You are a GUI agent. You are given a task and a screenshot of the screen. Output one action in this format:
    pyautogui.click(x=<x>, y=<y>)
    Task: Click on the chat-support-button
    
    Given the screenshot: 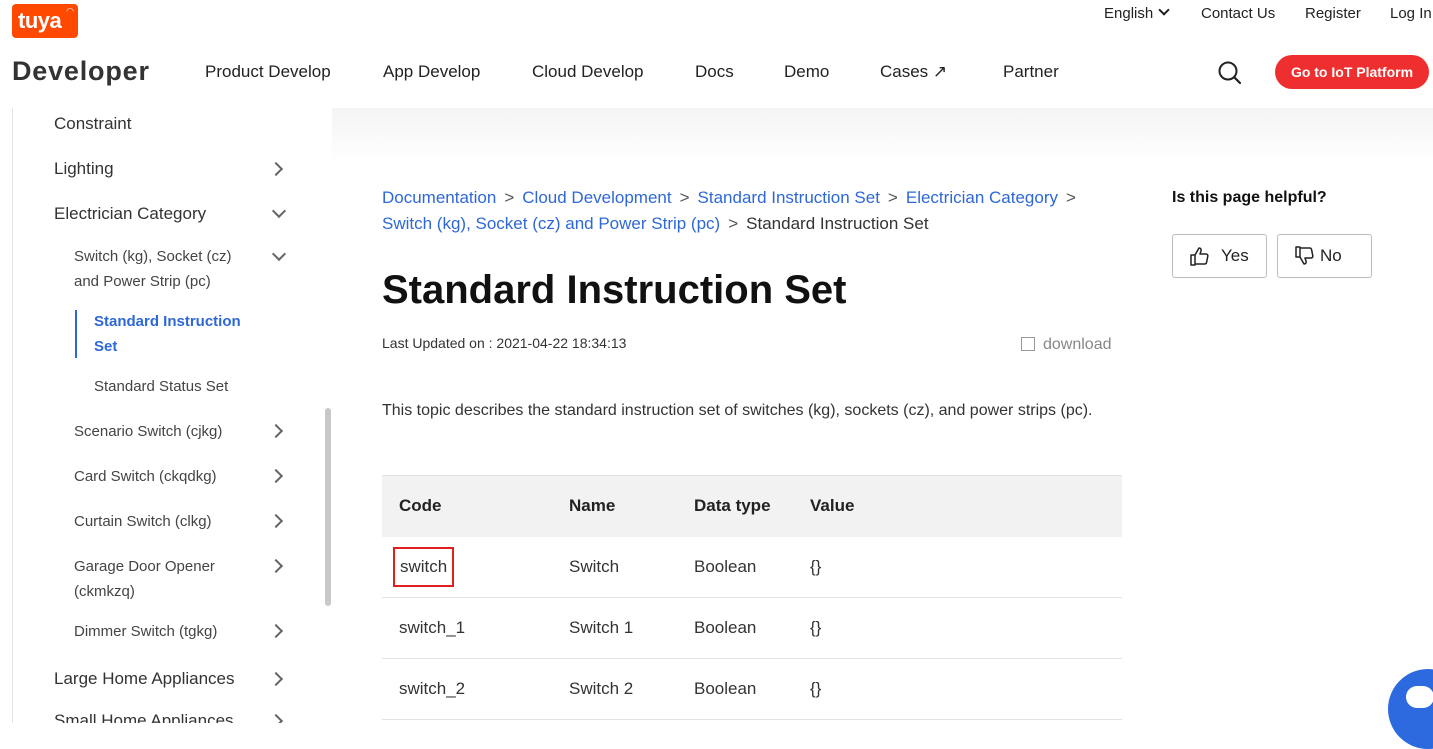 What is the action you would take?
    pyautogui.click(x=1410, y=709)
    